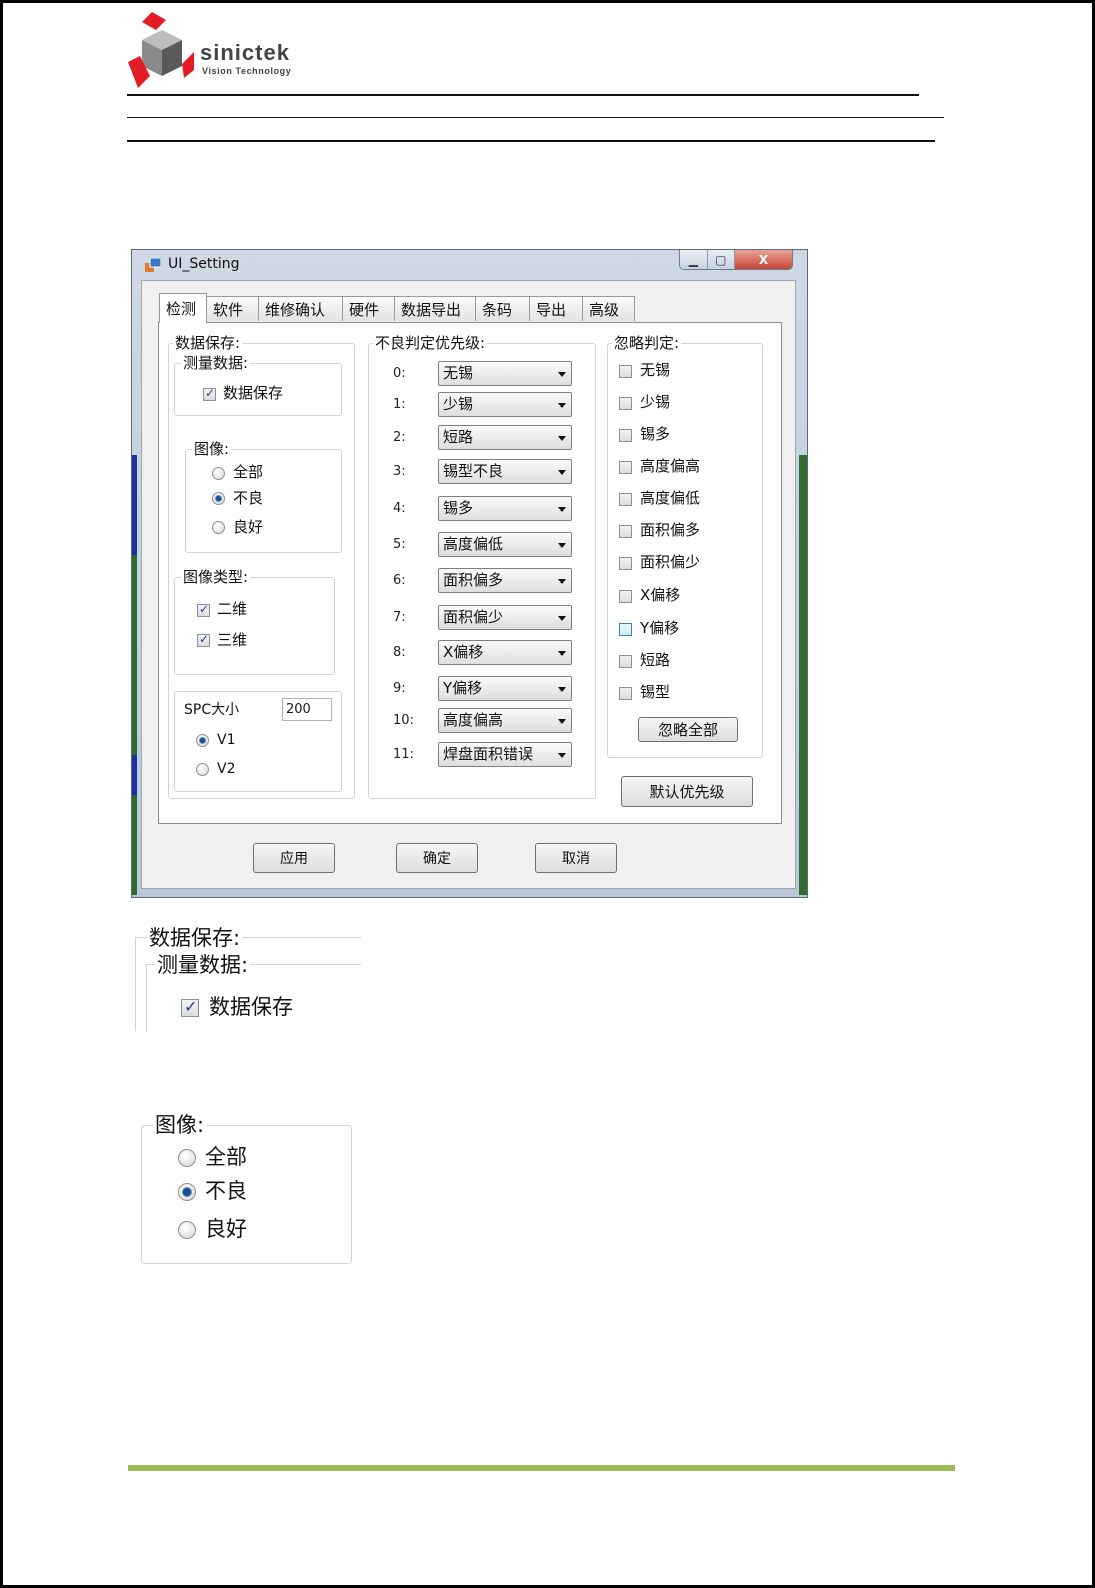 The image size is (1095, 1588). What do you see at coordinates (195, 938) in the screenshot?
I see `zoom-data-save-title: 数据保存:` at bounding box center [195, 938].